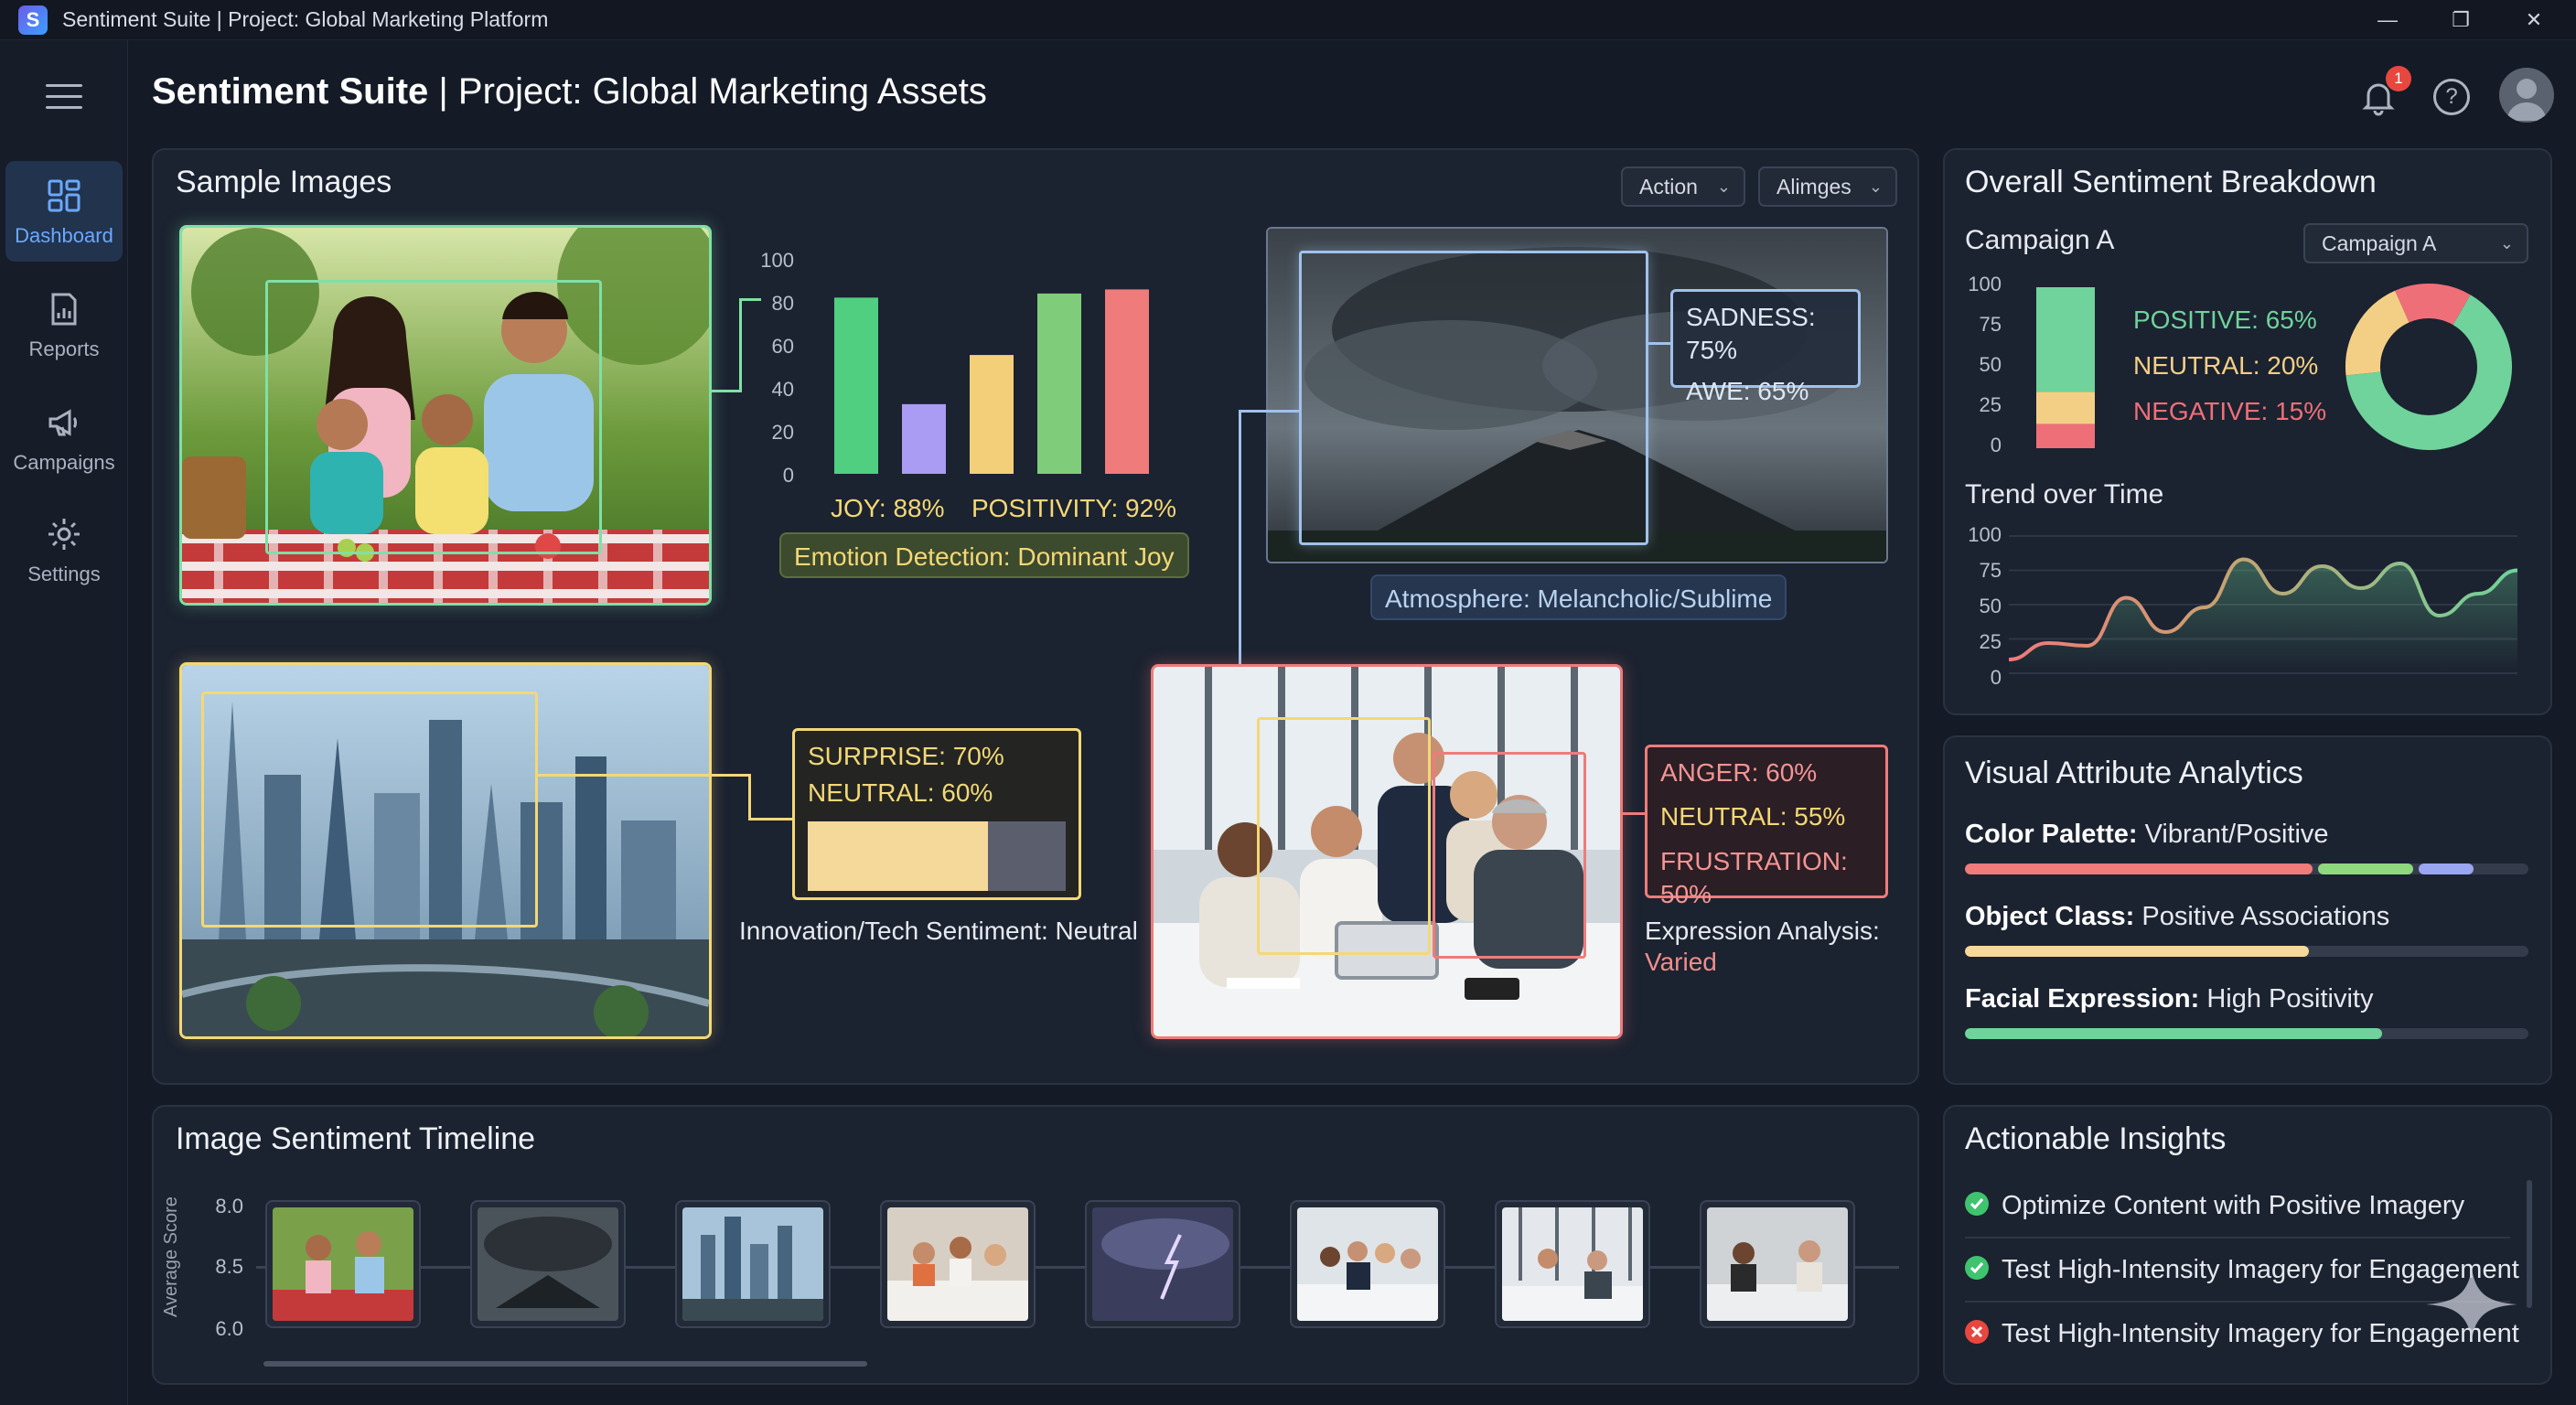  What do you see at coordinates (2452, 97) in the screenshot?
I see `help-icon: ?` at bounding box center [2452, 97].